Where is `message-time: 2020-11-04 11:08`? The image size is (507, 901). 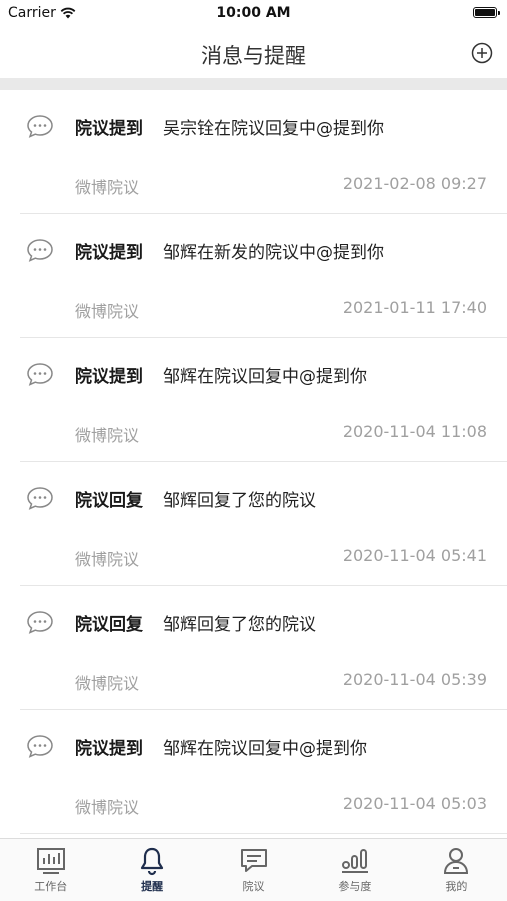 message-time: 2020-11-04 11:08 is located at coordinates (414, 431).